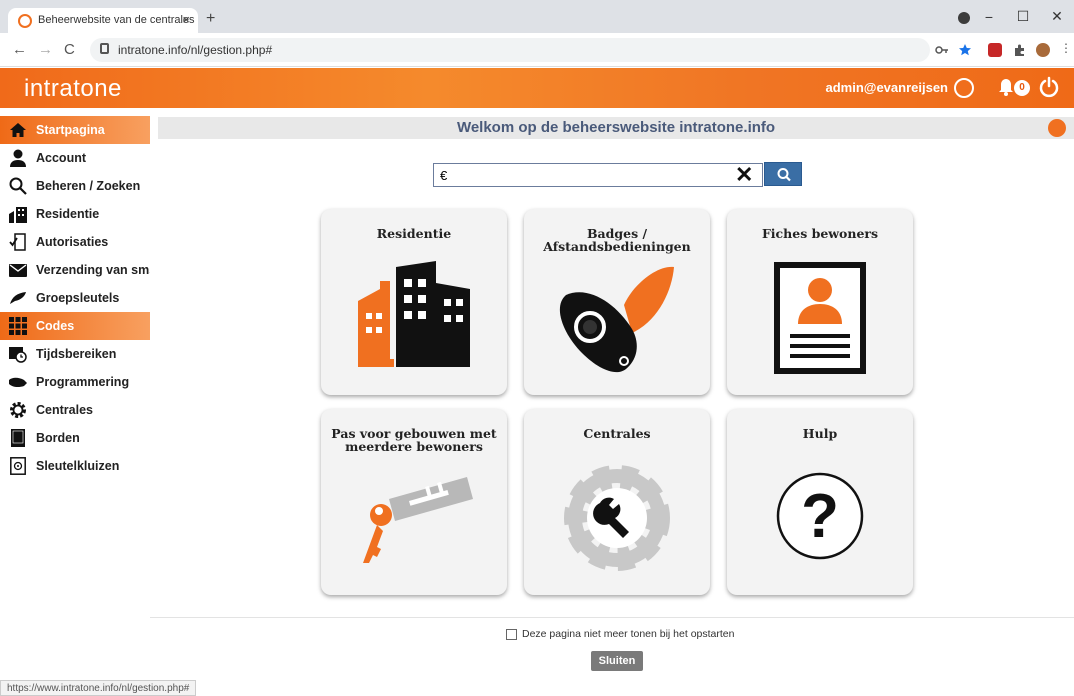 The width and height of the screenshot is (1074, 696). What do you see at coordinates (64, 410) in the screenshot?
I see `sidebar-item-label: Centrales` at bounding box center [64, 410].